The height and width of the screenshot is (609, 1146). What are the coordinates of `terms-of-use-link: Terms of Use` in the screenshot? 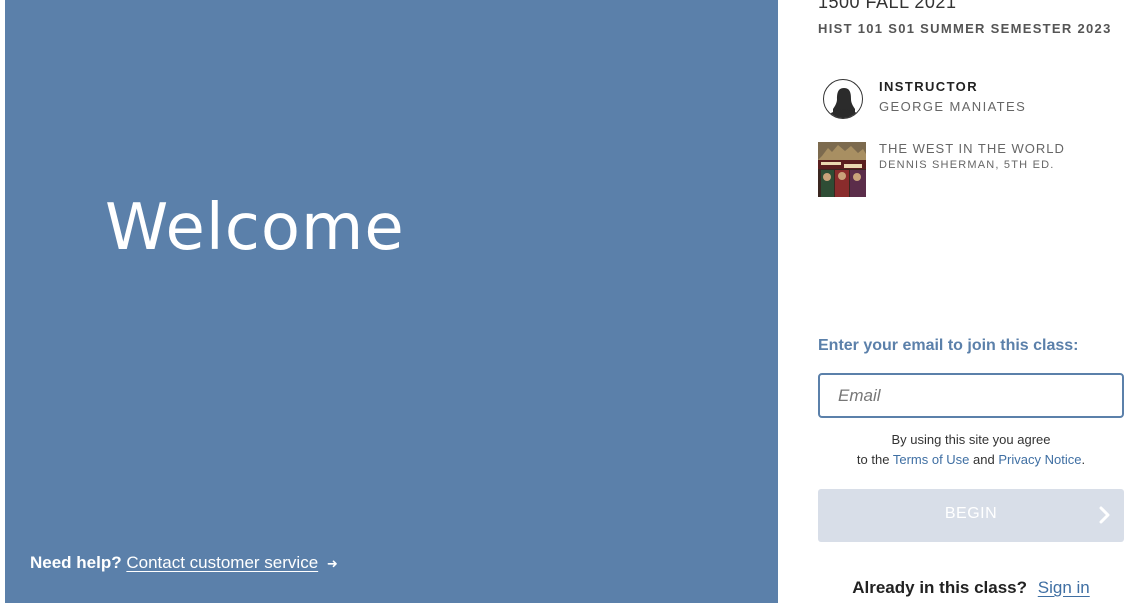 It's located at (931, 459).